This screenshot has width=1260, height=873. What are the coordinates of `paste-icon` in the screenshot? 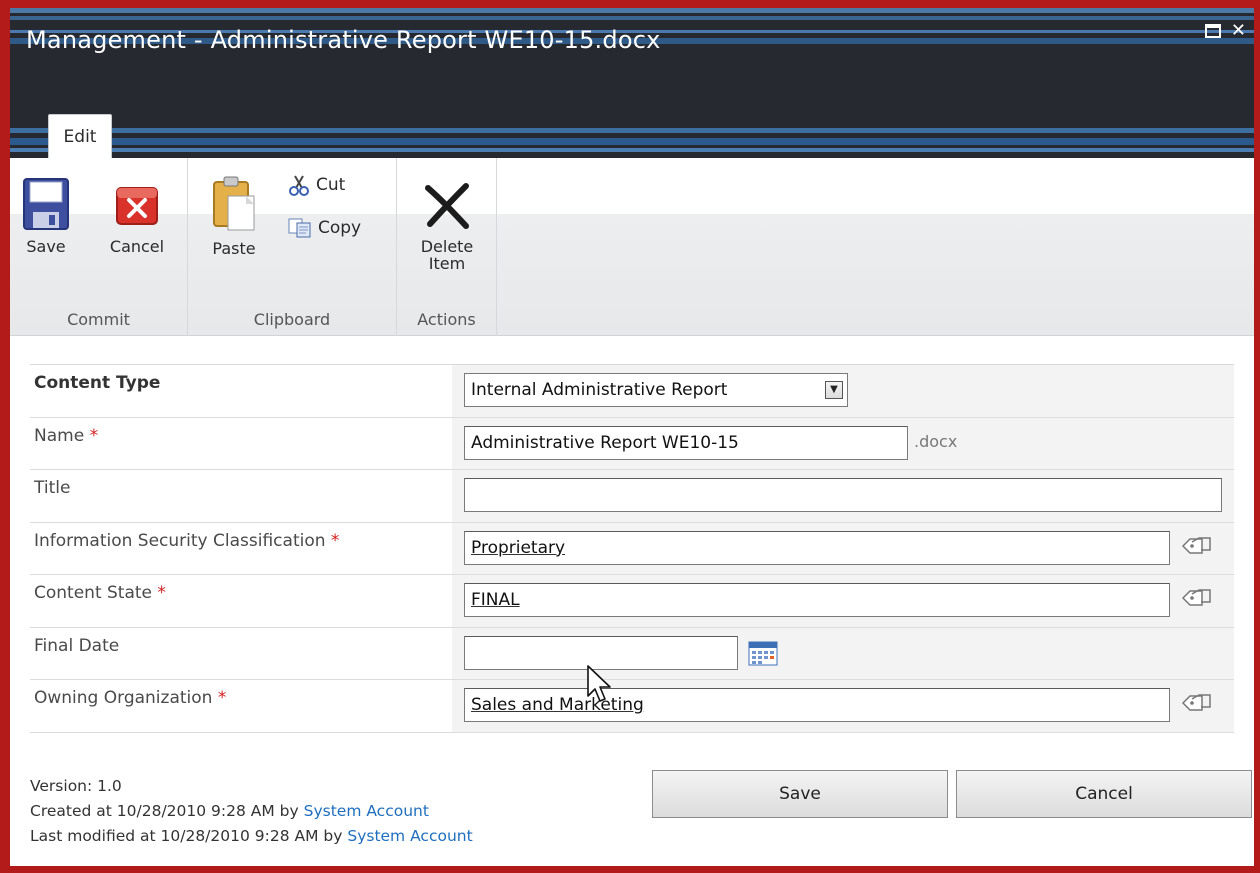 It's located at (234, 203).